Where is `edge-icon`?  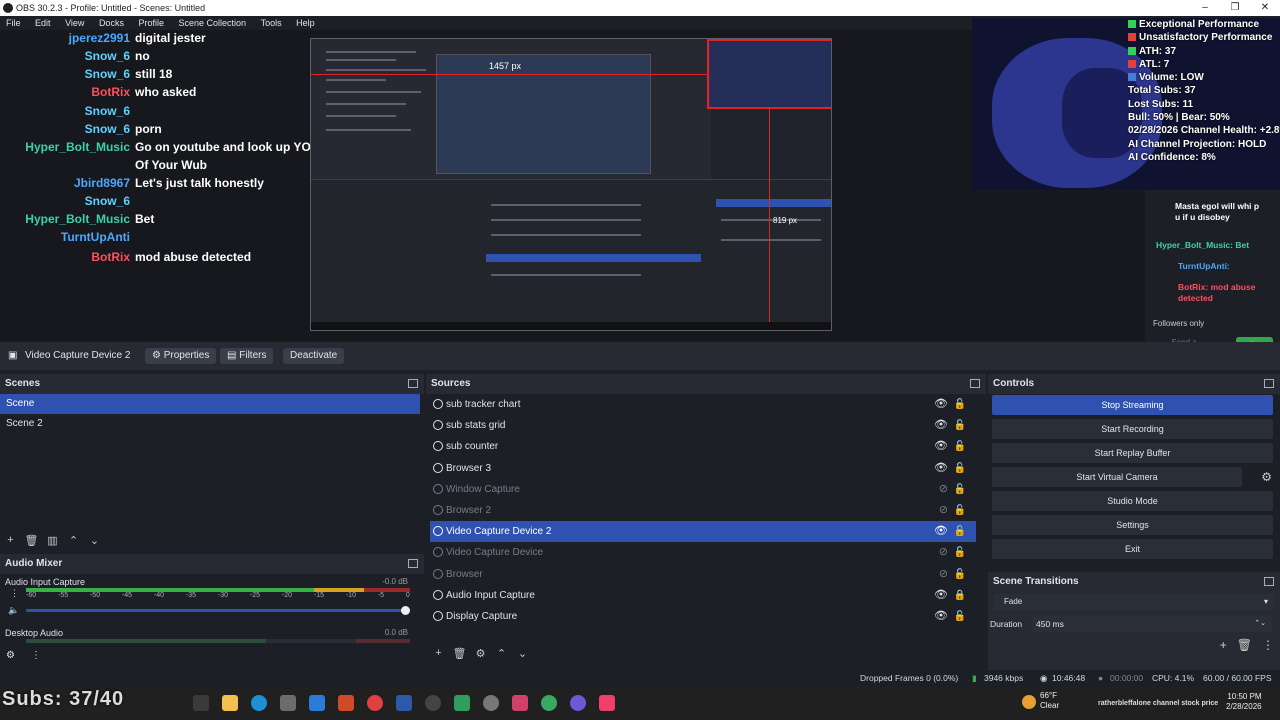 edge-icon is located at coordinates (259, 703).